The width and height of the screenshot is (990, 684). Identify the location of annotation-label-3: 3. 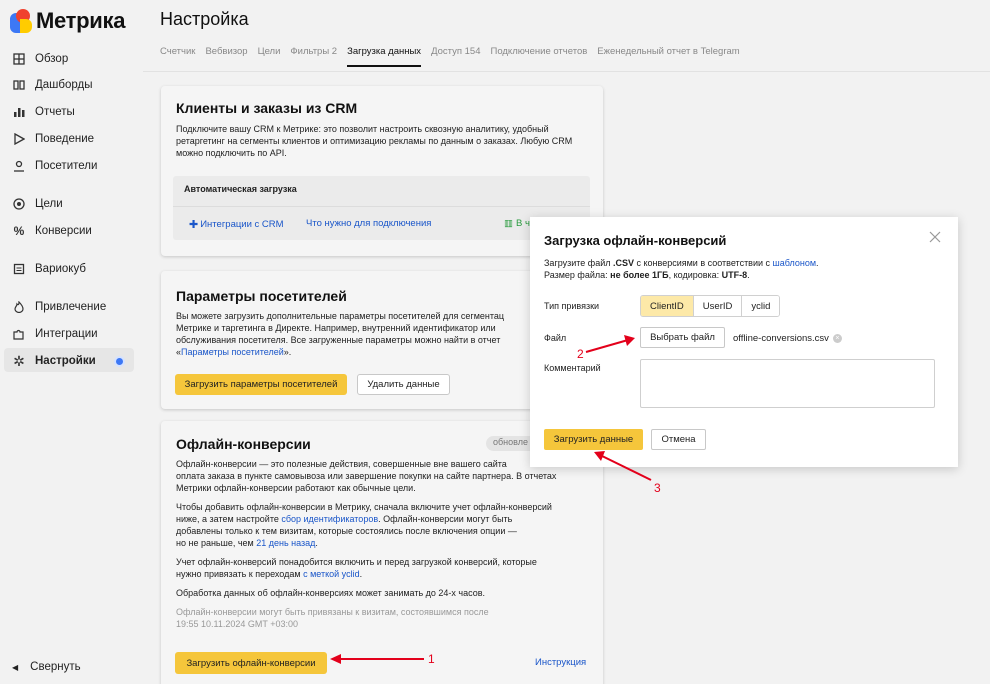
(657, 488).